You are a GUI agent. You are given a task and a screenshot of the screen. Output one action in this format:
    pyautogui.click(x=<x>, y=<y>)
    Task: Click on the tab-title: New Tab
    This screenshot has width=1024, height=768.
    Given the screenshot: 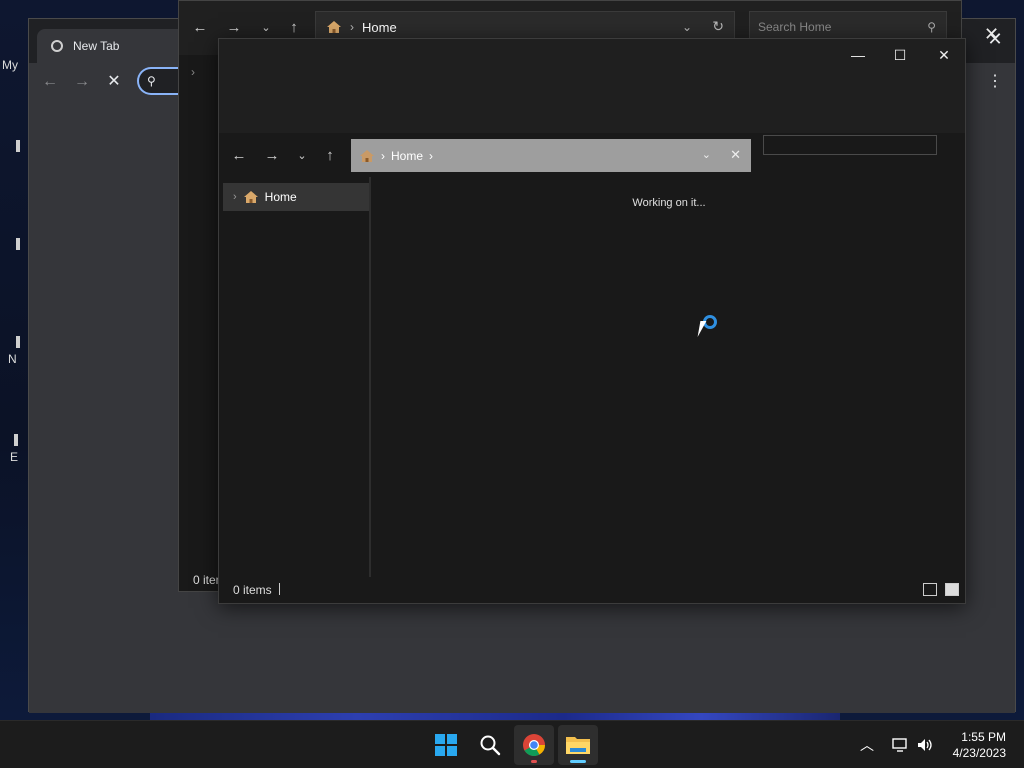 What is the action you would take?
    pyautogui.click(x=96, y=46)
    